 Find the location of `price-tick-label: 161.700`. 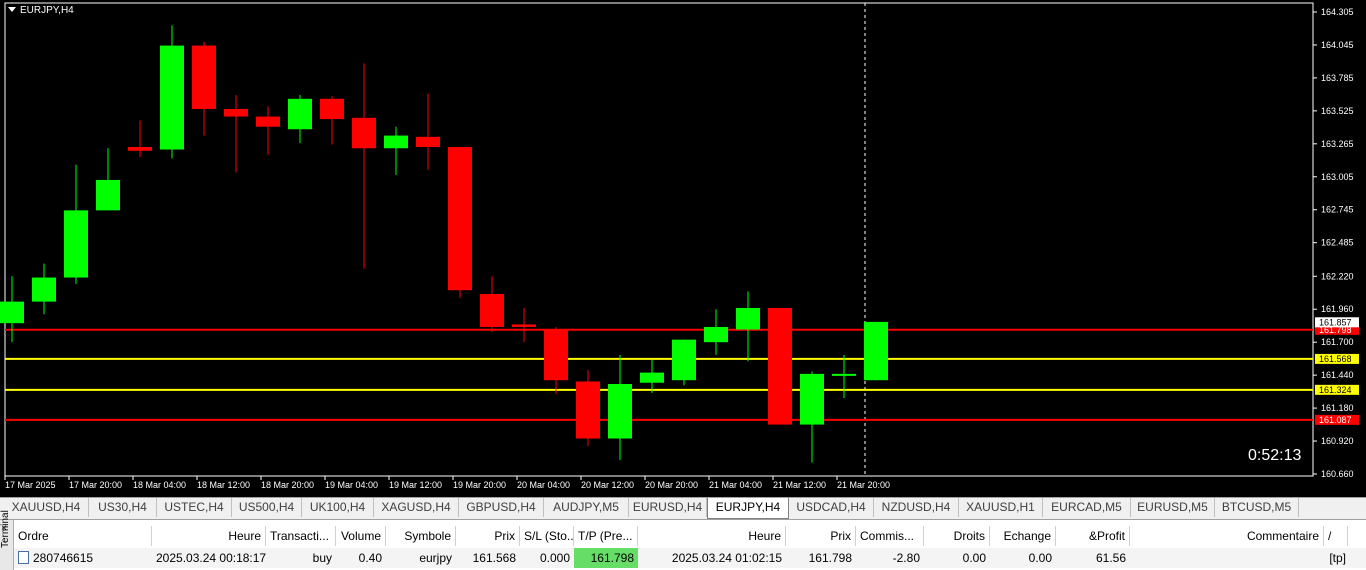

price-tick-label: 161.700 is located at coordinates (1337, 342).